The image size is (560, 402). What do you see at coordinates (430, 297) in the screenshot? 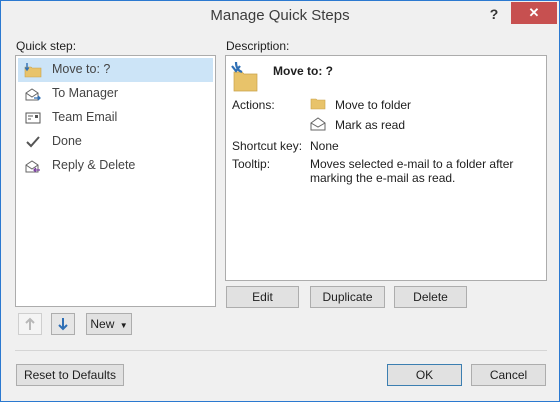
I see `delete-button: Delete` at bounding box center [430, 297].